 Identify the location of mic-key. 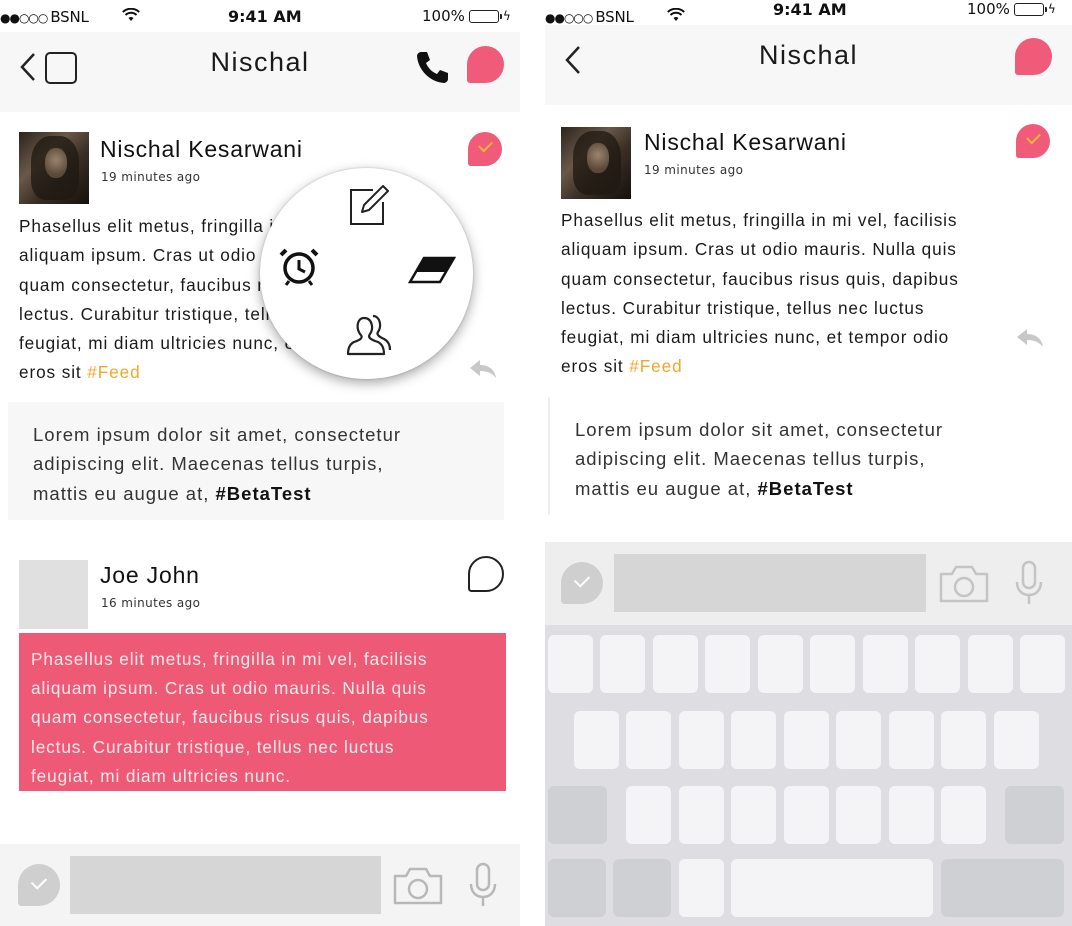
(701, 888).